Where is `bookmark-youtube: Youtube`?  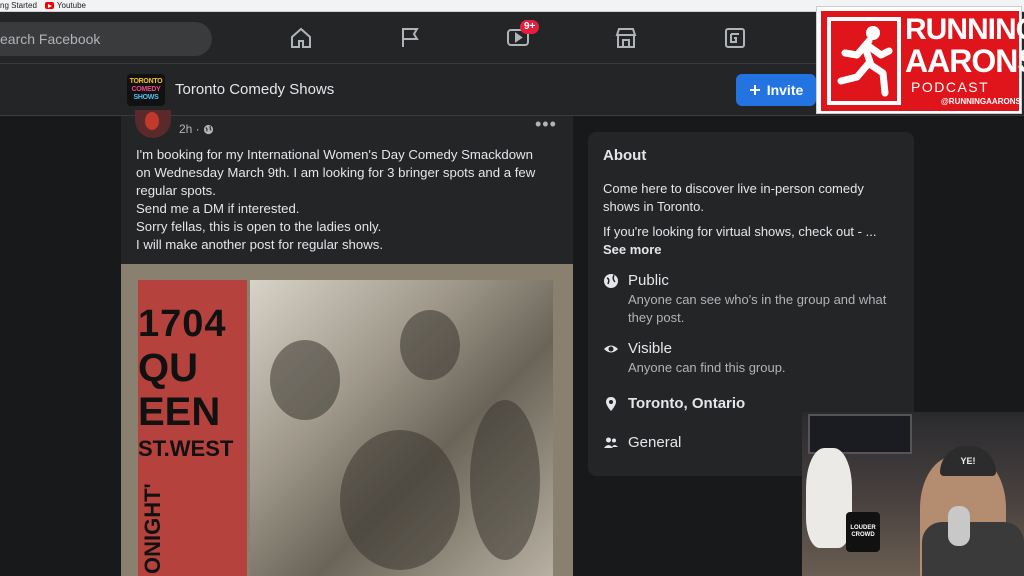 bookmark-youtube: Youtube is located at coordinates (65, 5).